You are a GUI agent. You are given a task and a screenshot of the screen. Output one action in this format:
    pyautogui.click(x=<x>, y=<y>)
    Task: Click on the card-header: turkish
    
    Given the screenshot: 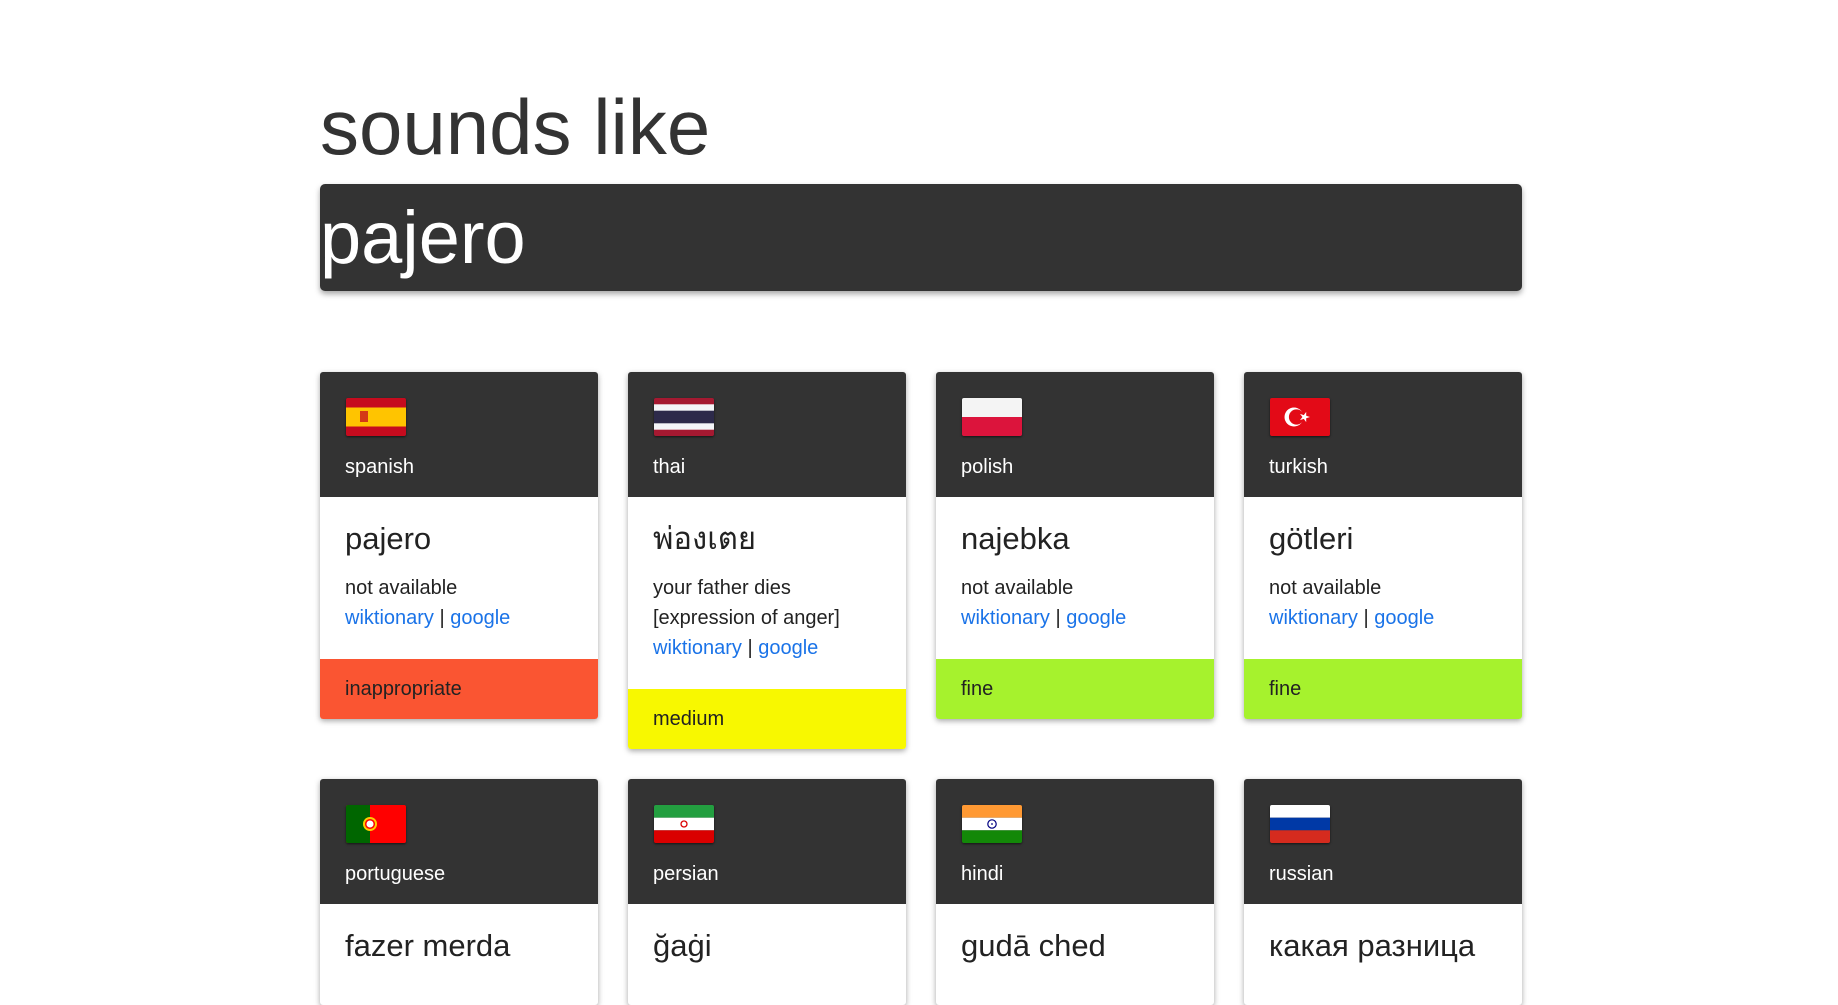 What is the action you would take?
    pyautogui.click(x=1383, y=434)
    